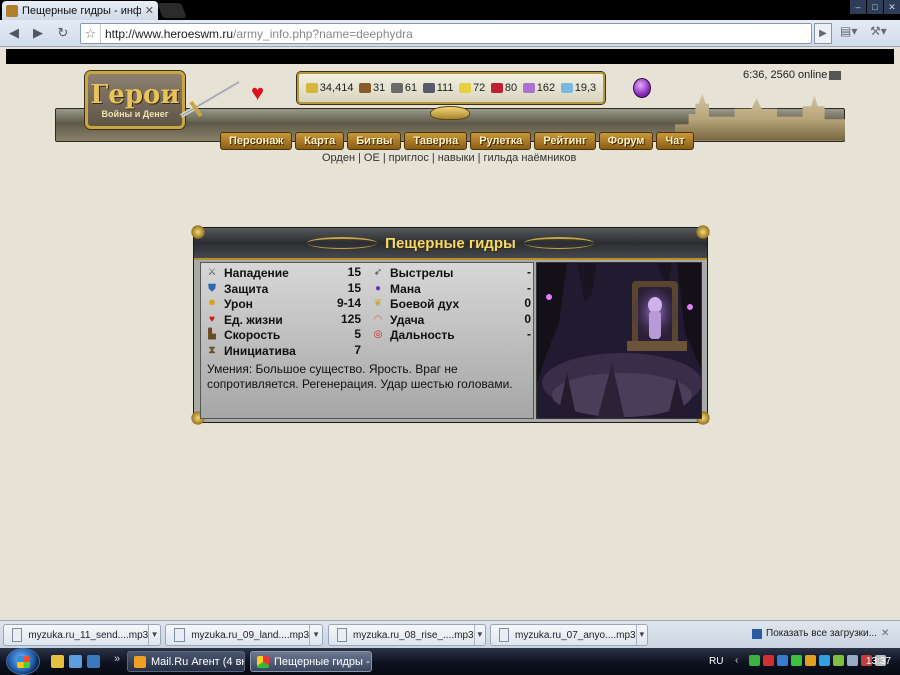  I want to click on tray-app-icon, so click(768, 660).